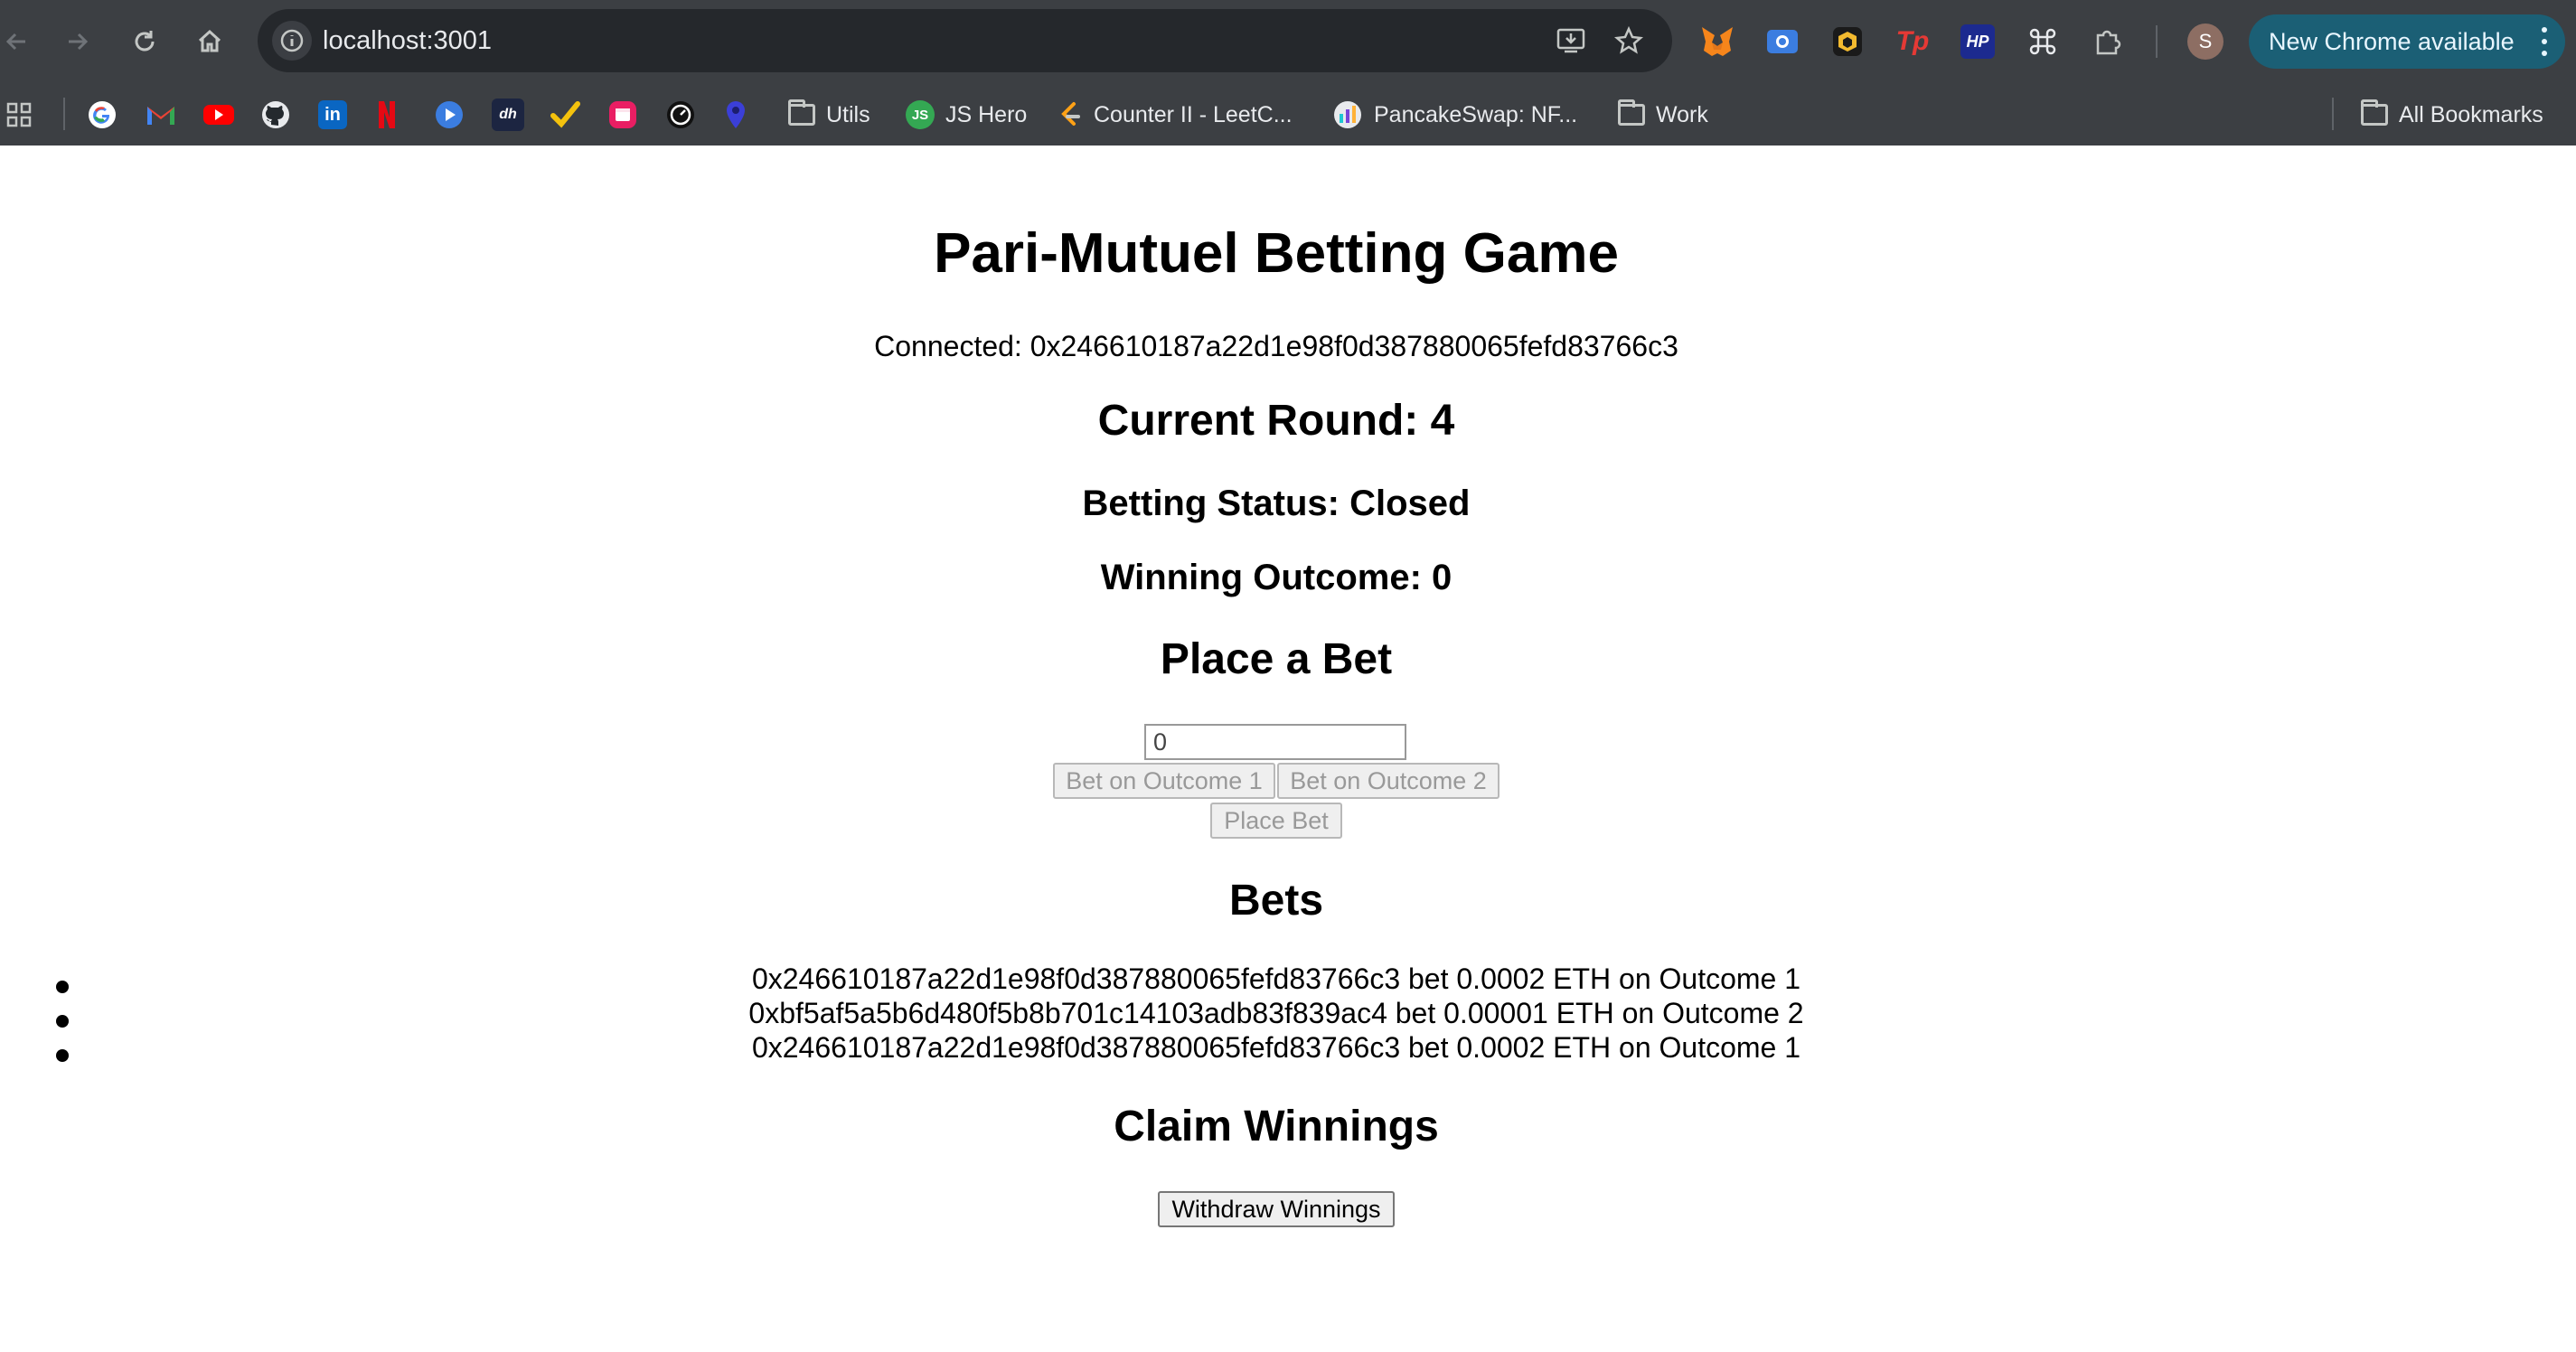  Describe the element at coordinates (1629, 40) in the screenshot. I see `bookmark-star-icon` at that location.